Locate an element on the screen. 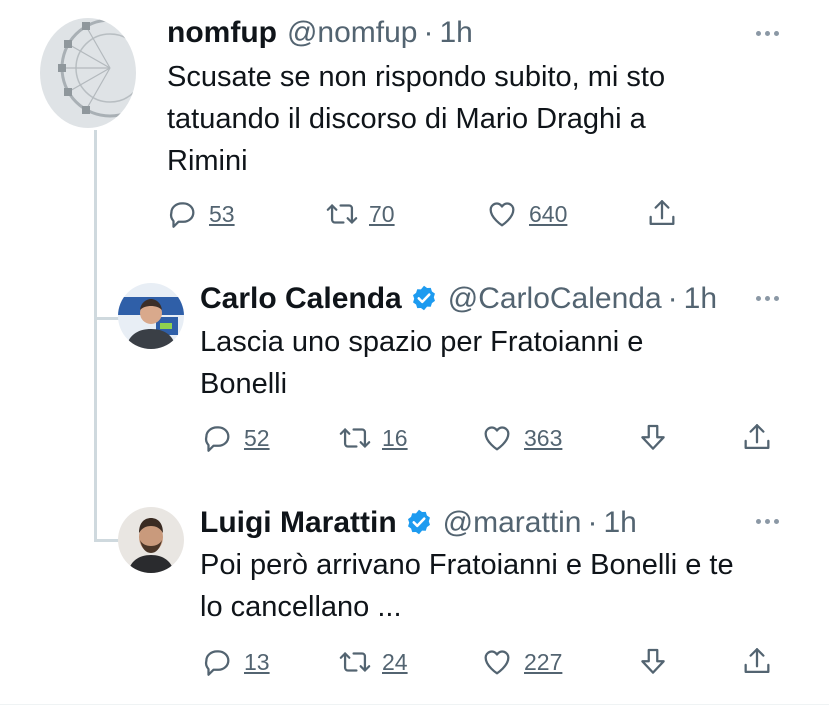 This screenshot has height=708, width=829. thread-line-vertical is located at coordinates (95, 336).